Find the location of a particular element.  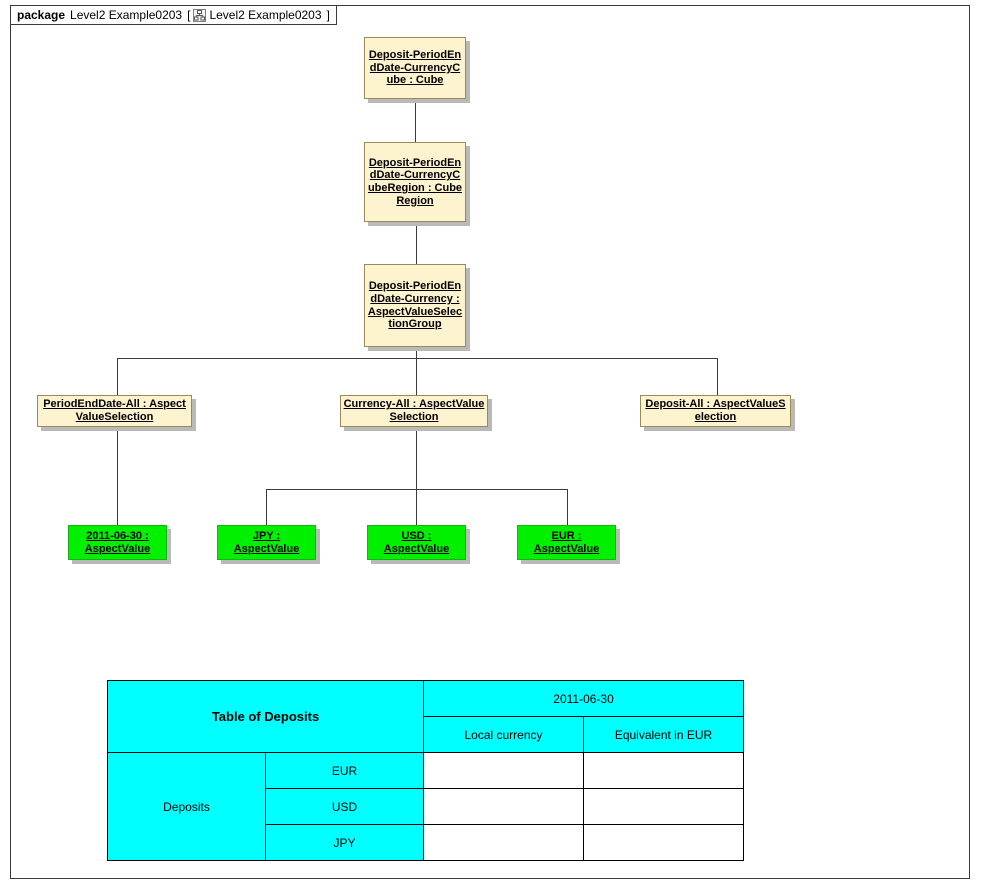

bracket-close: ] is located at coordinates (328, 15).